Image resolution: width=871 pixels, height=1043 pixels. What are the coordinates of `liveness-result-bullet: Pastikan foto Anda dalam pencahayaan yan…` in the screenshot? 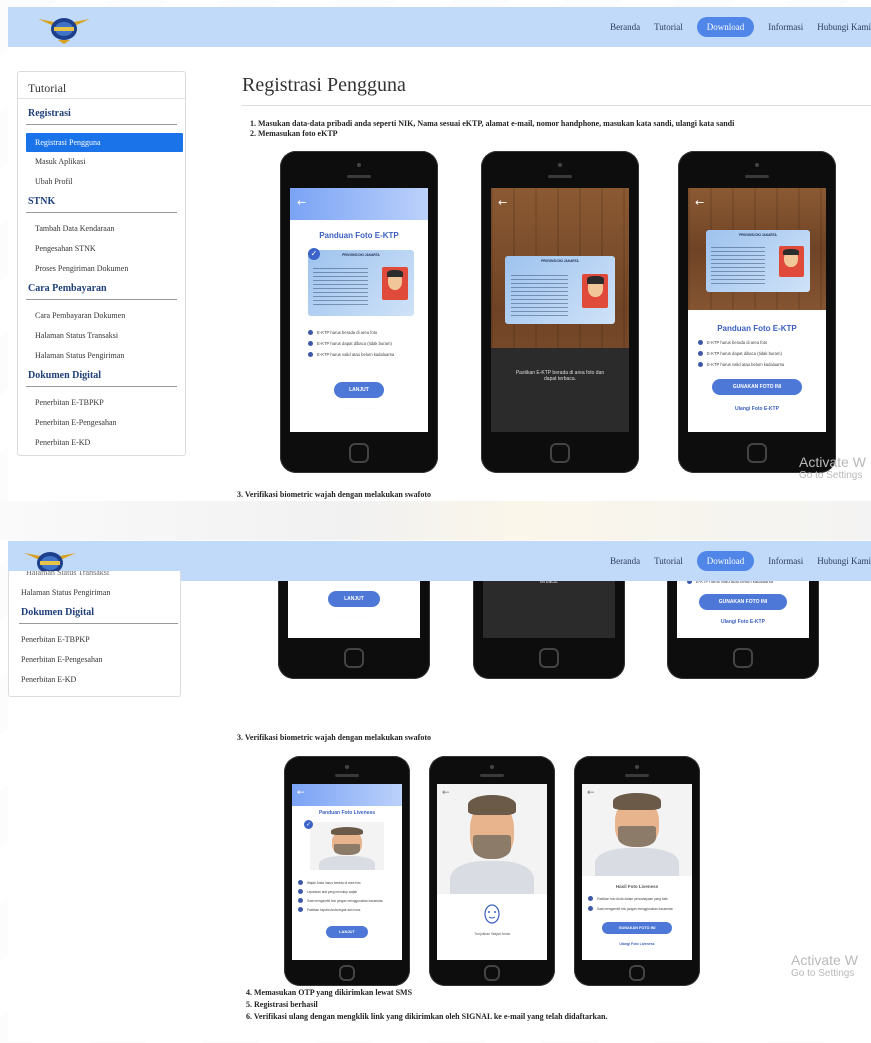 It's located at (630, 901).